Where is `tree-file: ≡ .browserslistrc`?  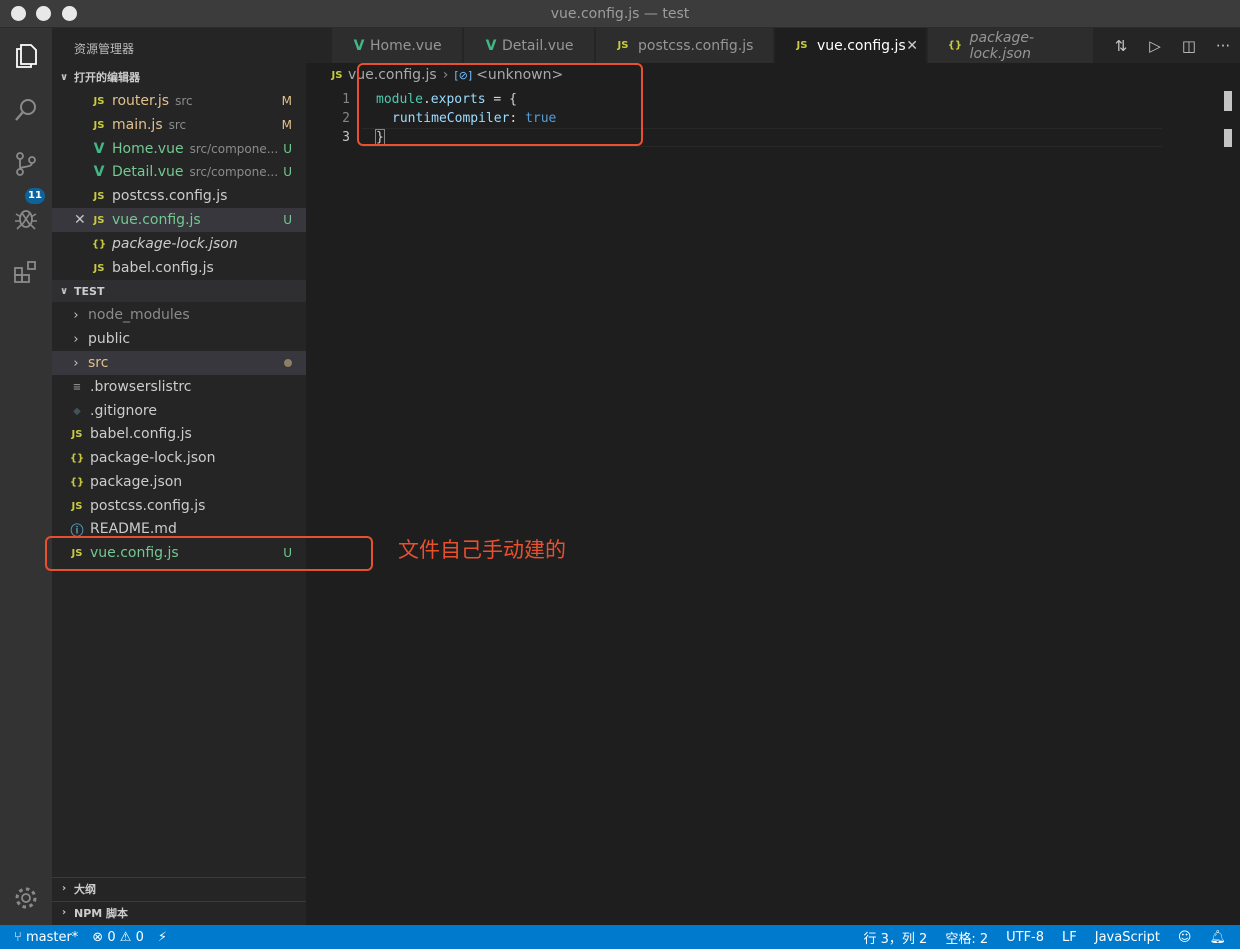 tree-file: ≡ .browserslistrc is located at coordinates (179, 387).